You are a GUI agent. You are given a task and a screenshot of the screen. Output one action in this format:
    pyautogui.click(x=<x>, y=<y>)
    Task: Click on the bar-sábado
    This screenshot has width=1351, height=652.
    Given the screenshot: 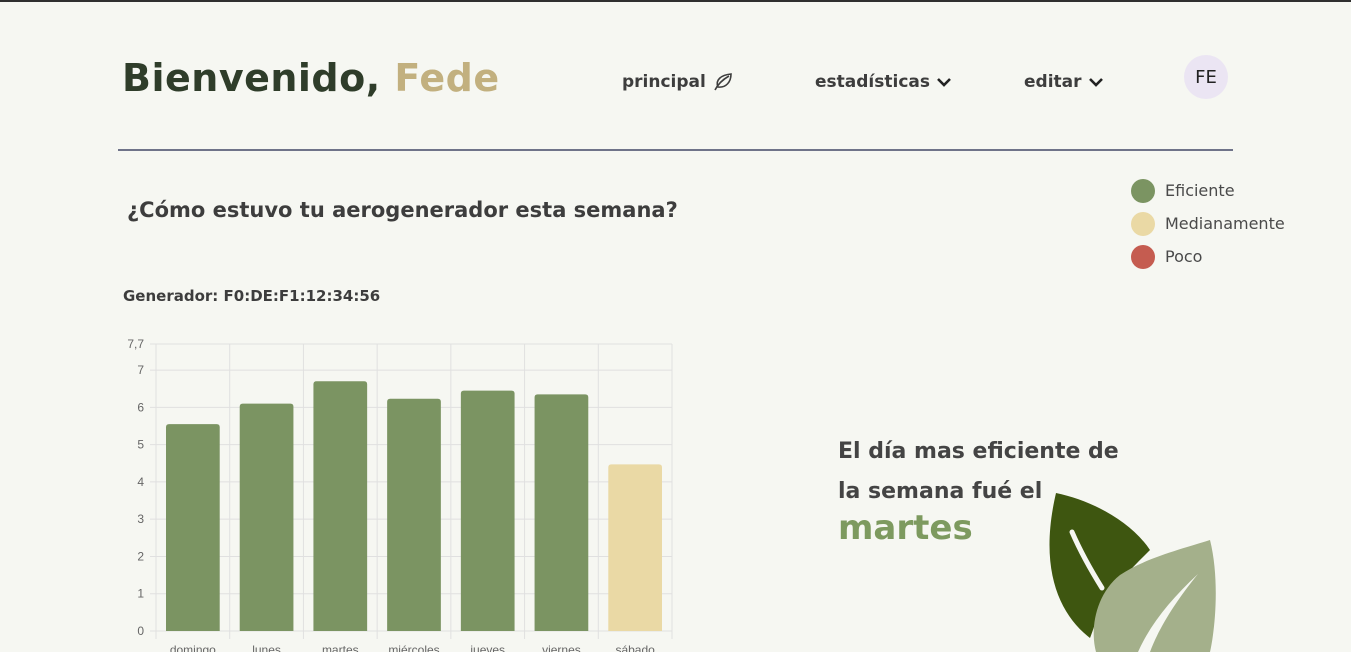 What is the action you would take?
    pyautogui.click(x=635, y=547)
    